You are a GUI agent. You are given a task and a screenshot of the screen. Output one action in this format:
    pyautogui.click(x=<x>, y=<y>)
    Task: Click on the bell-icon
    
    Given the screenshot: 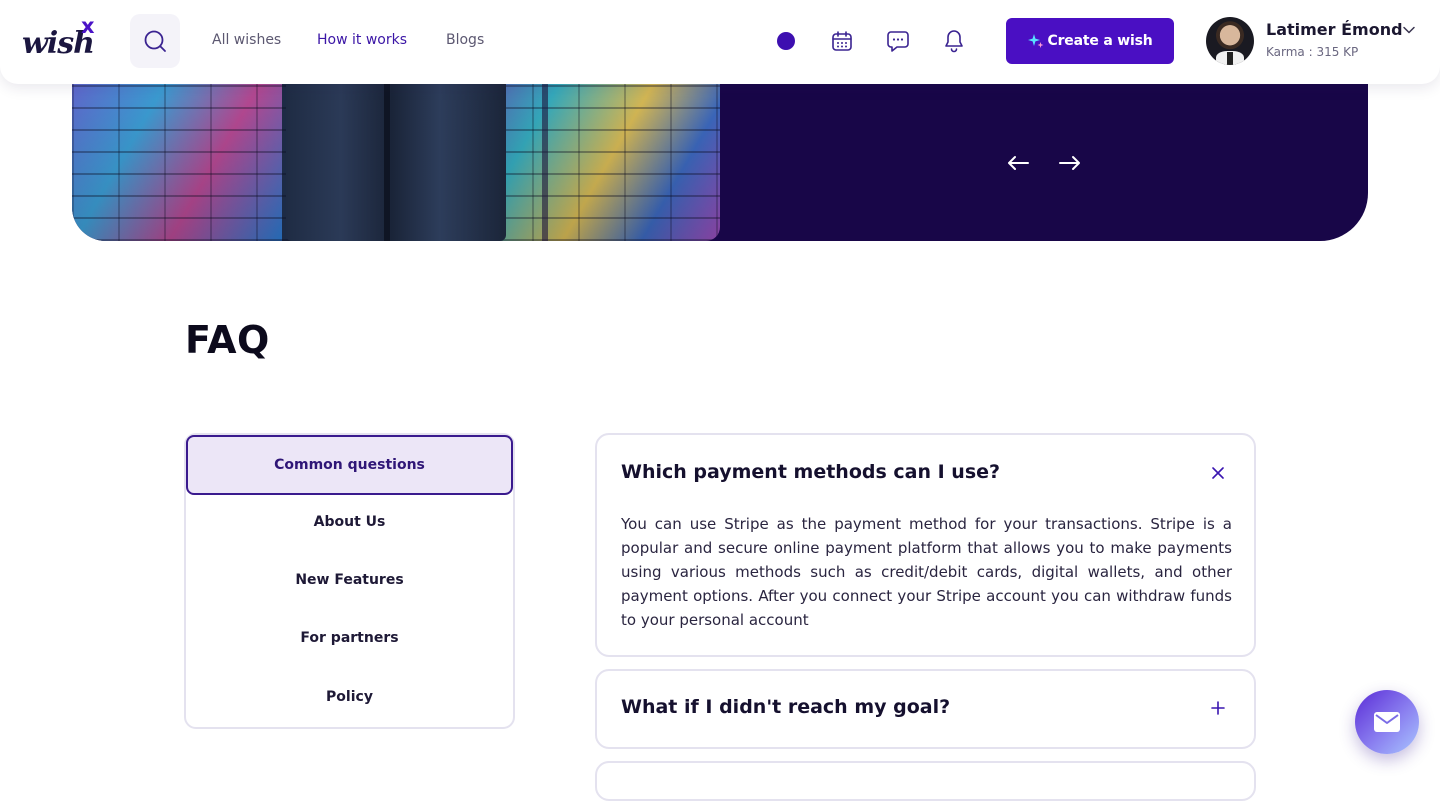 What is the action you would take?
    pyautogui.click(x=954, y=41)
    